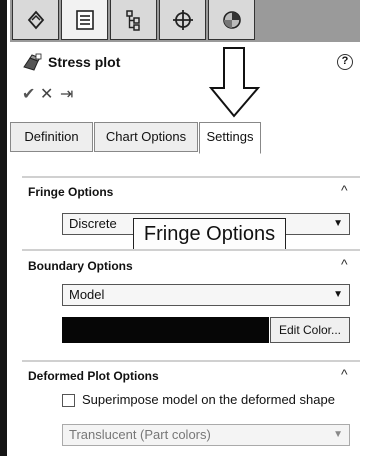 Image resolution: width=370 pixels, height=456 pixels. Describe the element at coordinates (93, 376) in the screenshot. I see `deformed-plot-options-title: Deformed Plot Options` at that location.